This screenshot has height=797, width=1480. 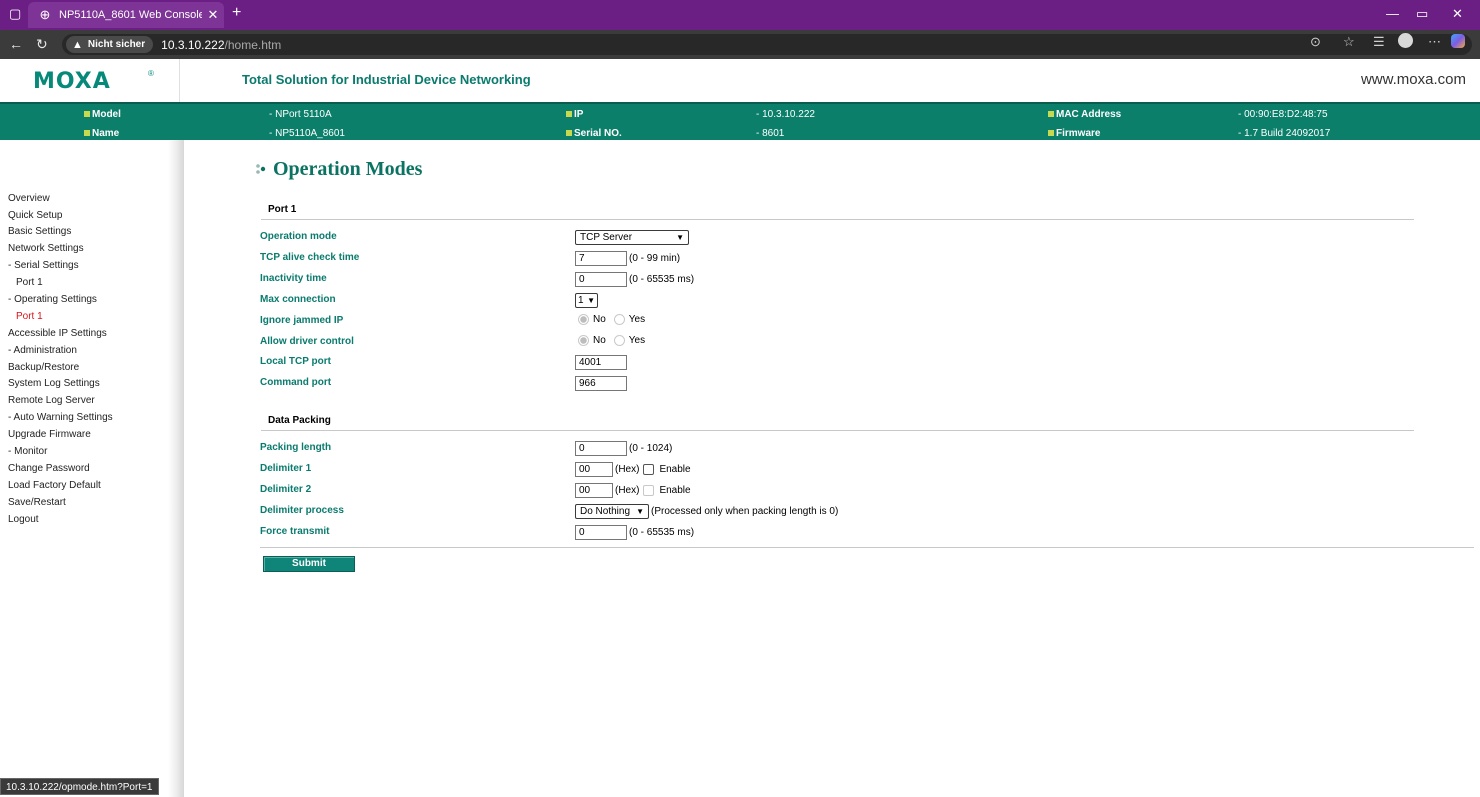 I want to click on row-ignore-jammed: Ignore jammed IP No Yes, so click(x=610, y=321).